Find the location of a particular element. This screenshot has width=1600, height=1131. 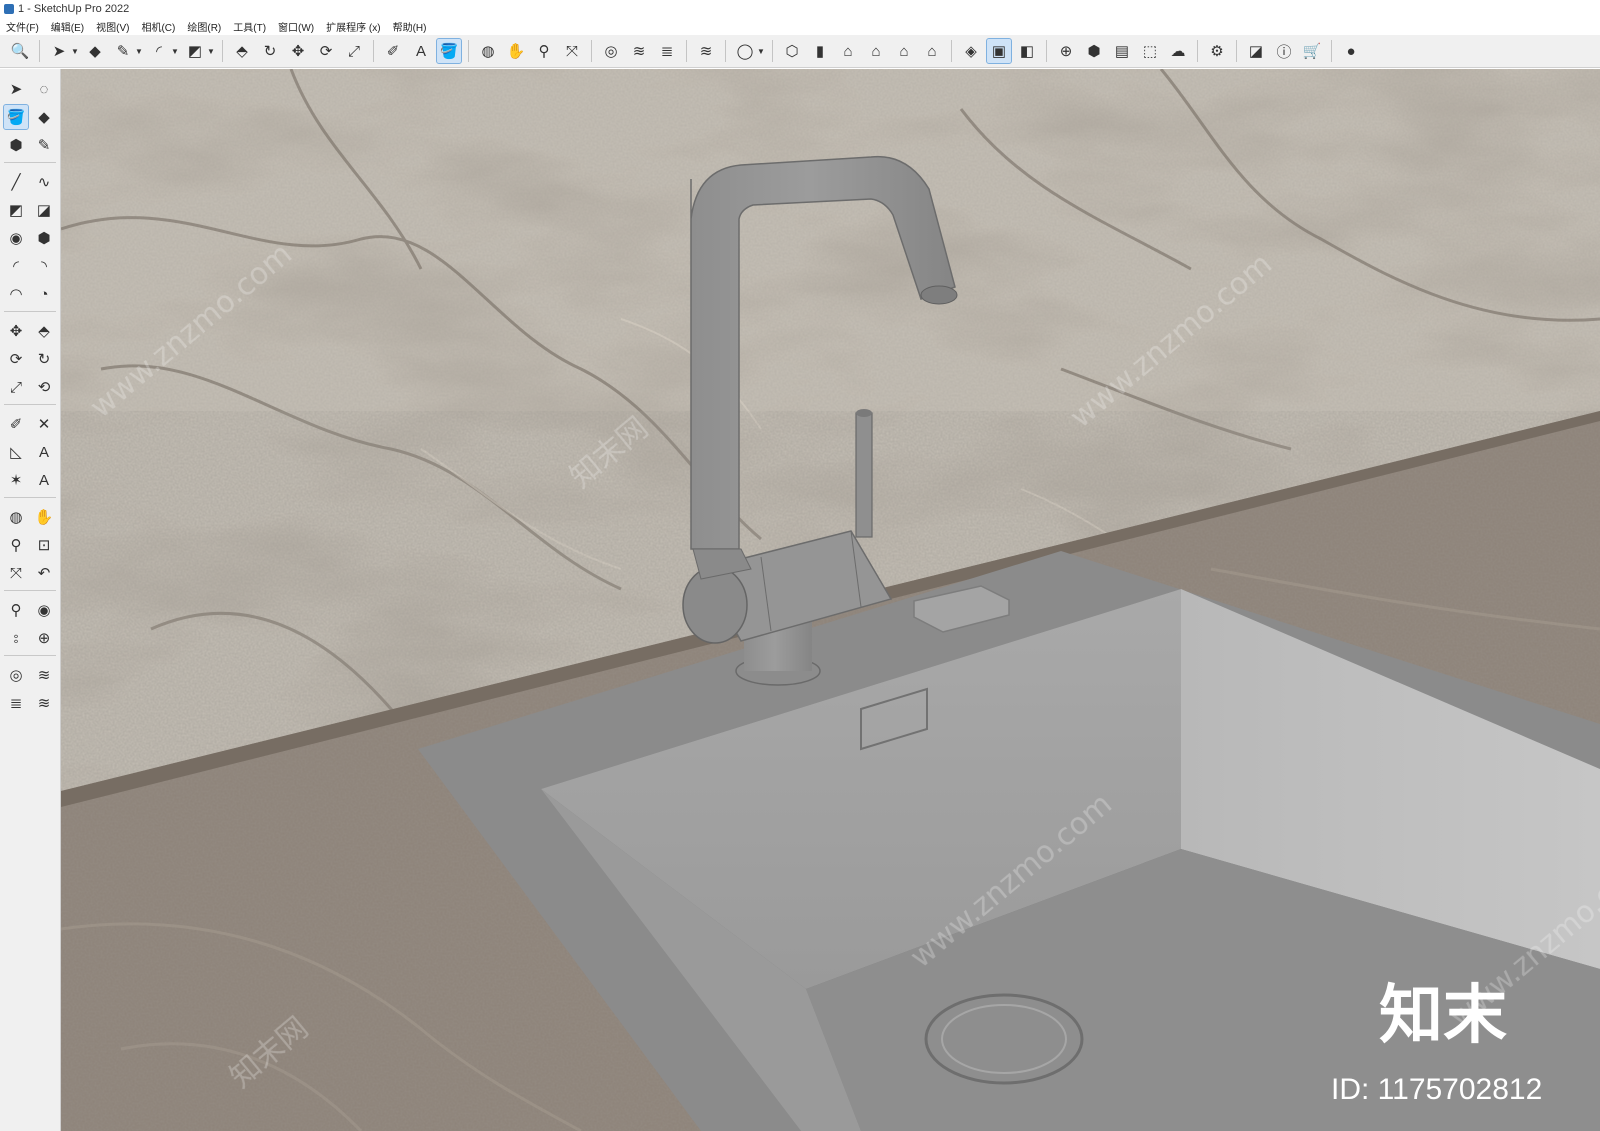

axes-icon: ✶ is located at coordinates (16, 480).